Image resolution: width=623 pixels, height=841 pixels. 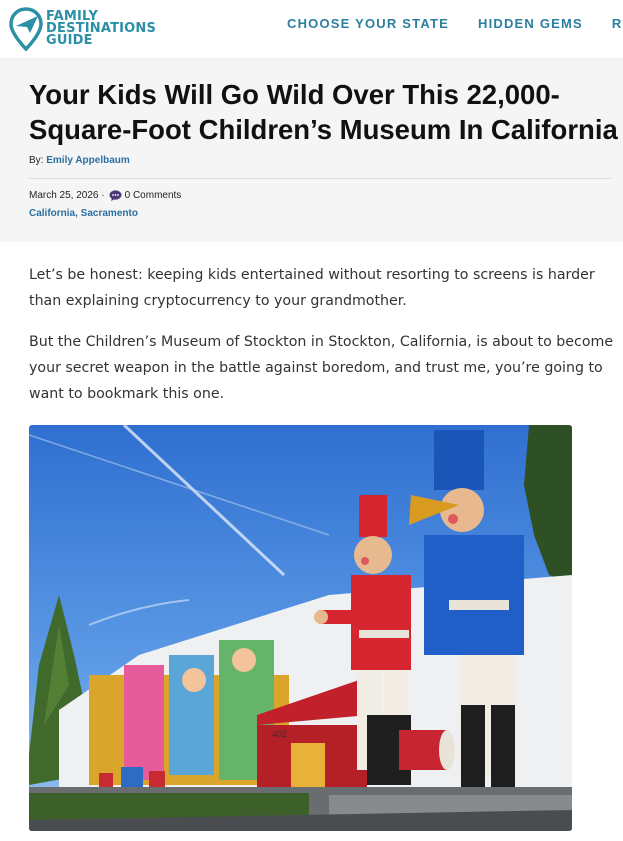 I want to click on by-label: By:, so click(x=36, y=160).